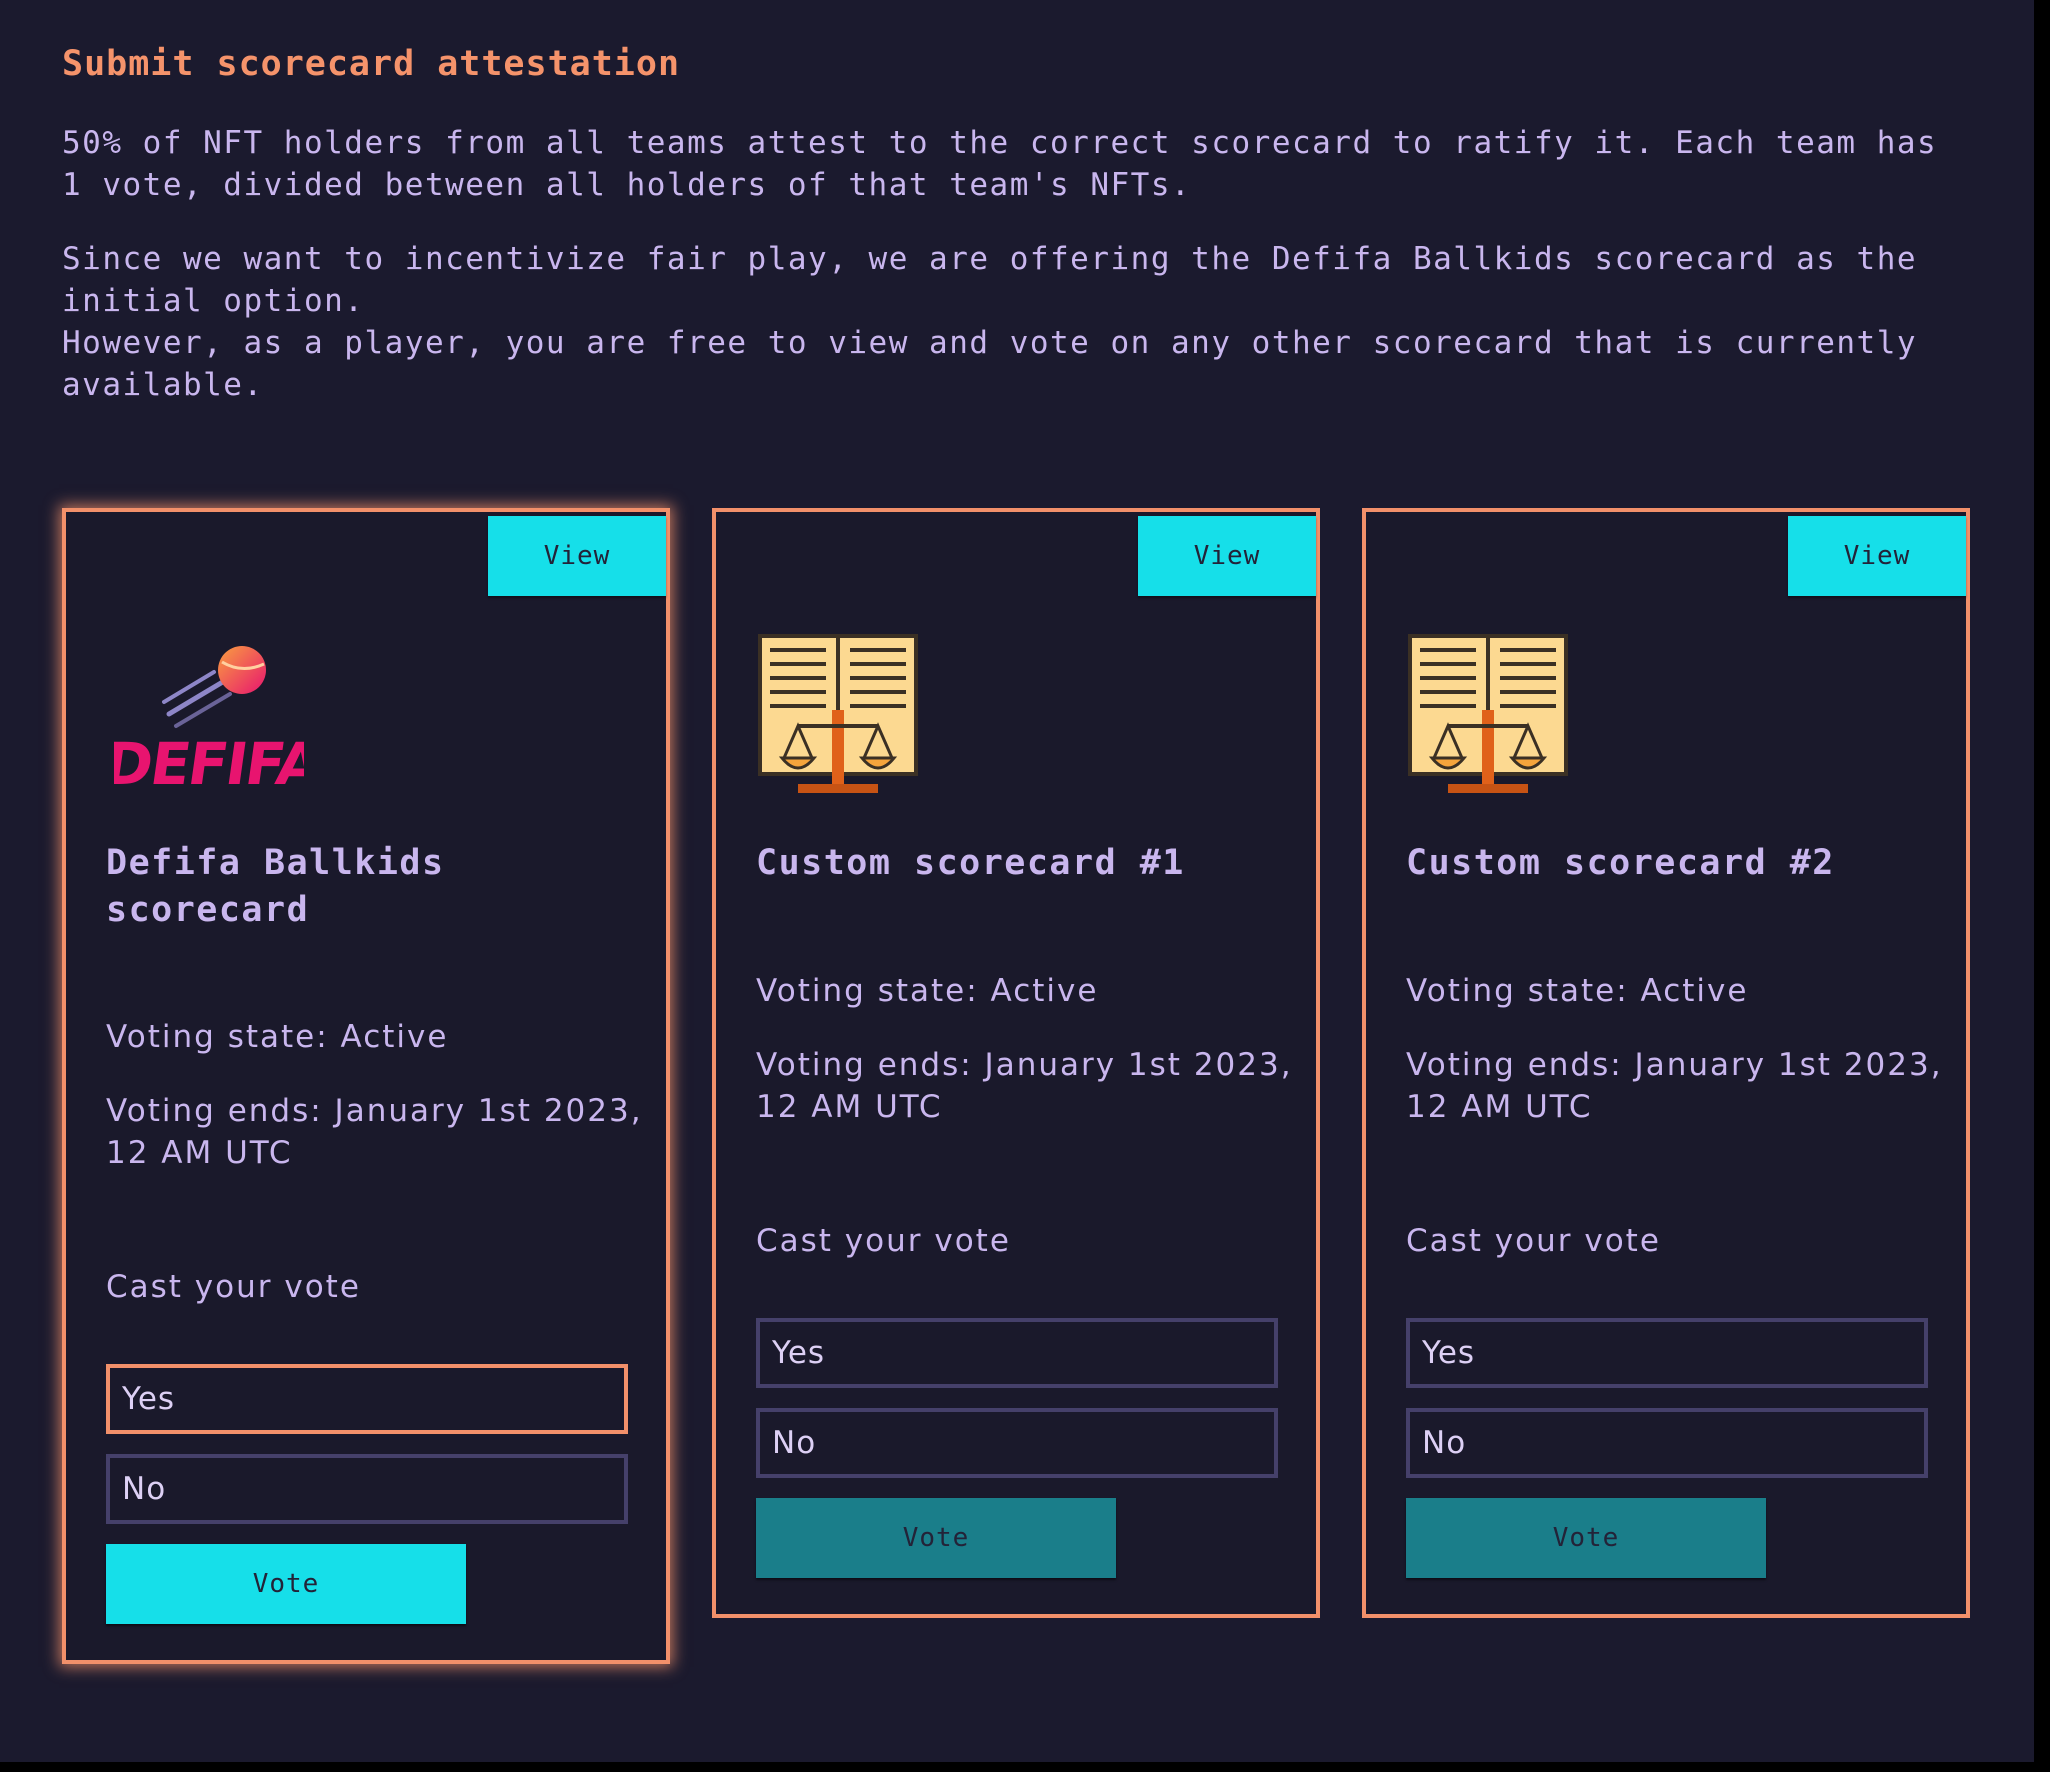 The image size is (2050, 1772). What do you see at coordinates (371, 64) in the screenshot?
I see `page-title: Submit scorecard attestation` at bounding box center [371, 64].